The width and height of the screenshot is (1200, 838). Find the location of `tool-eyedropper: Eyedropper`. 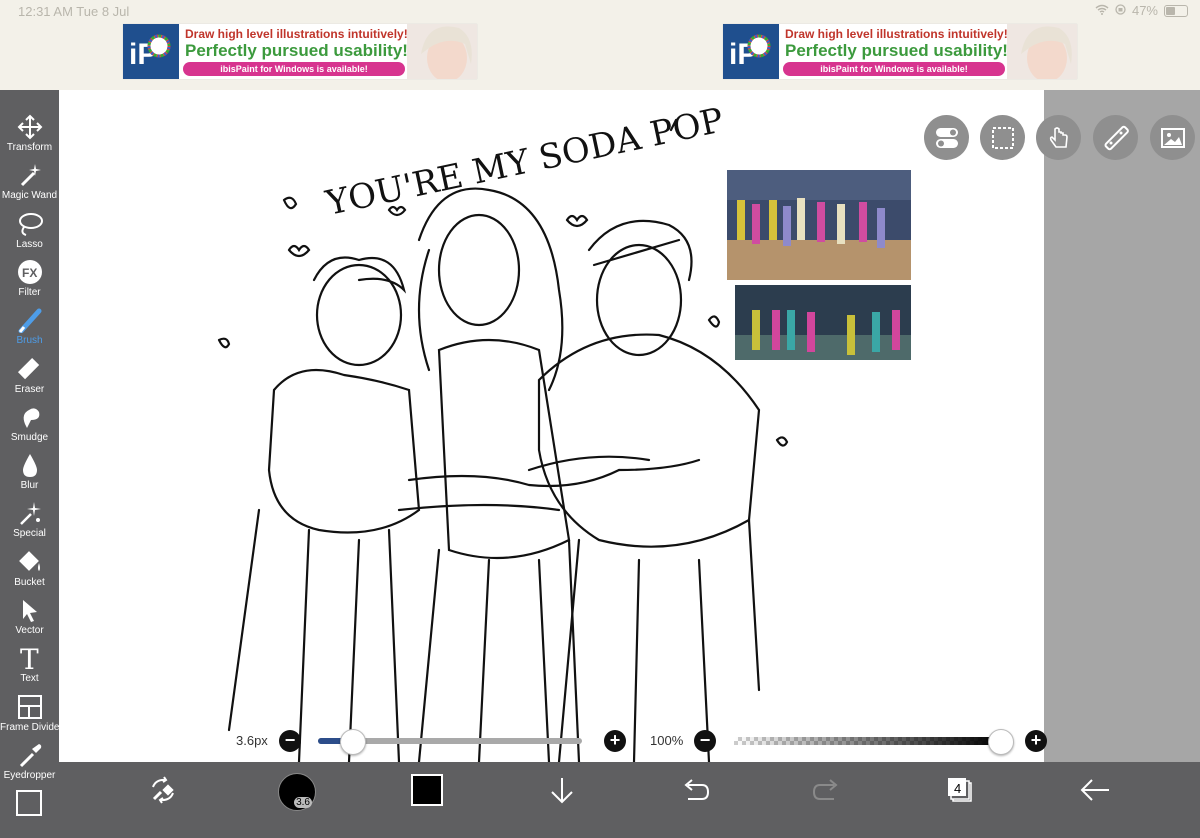

tool-eyedropper: Eyedropper is located at coordinates (29, 761).